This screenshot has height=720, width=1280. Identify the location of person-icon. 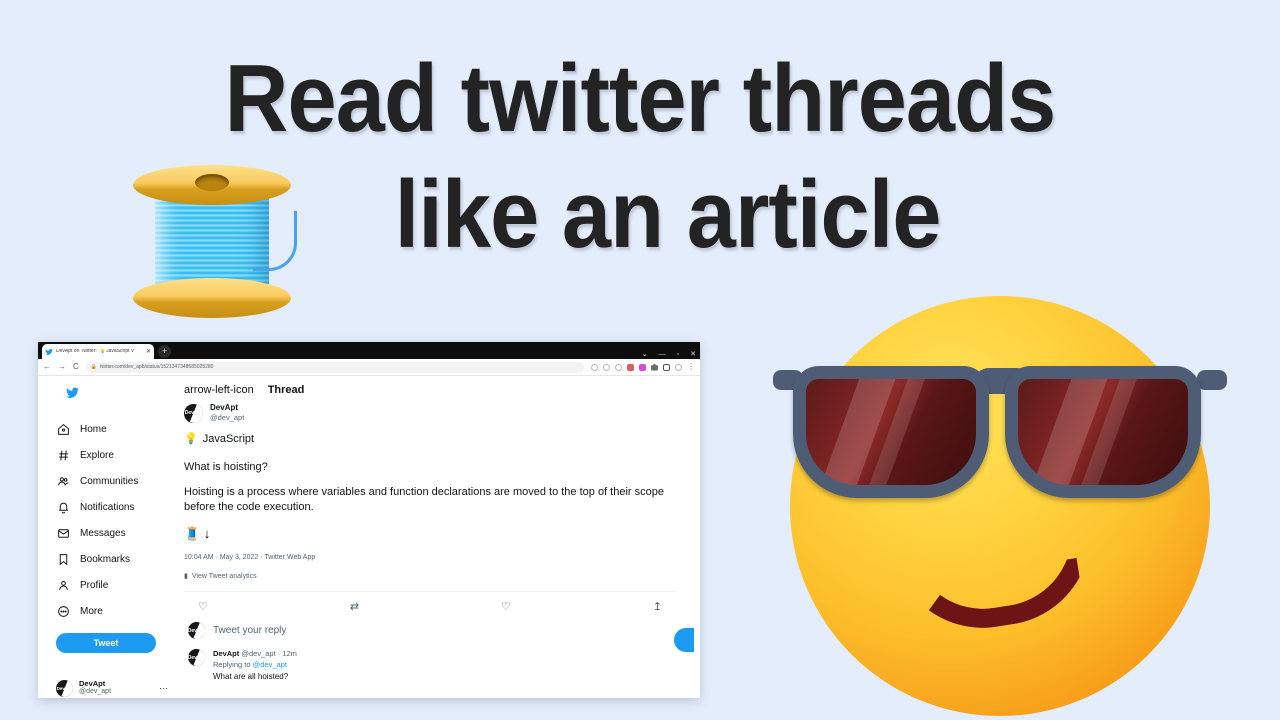
(63, 585).